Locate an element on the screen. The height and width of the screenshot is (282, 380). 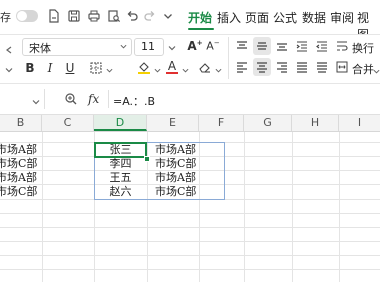
font-color-letter: A is located at coordinates (172, 66).